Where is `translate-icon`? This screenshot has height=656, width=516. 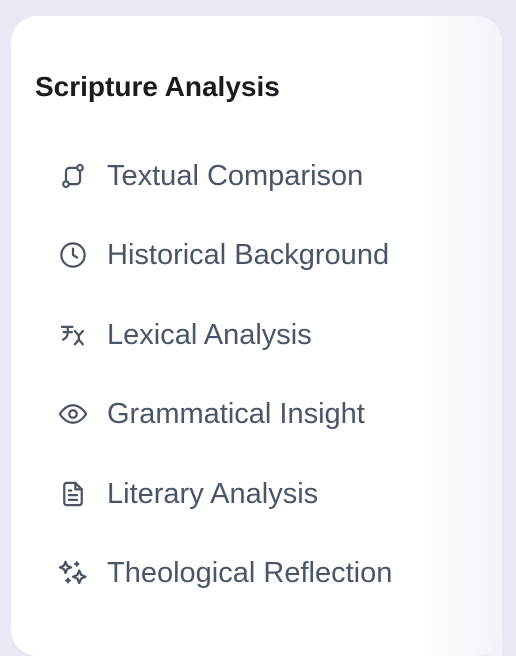
translate-icon is located at coordinates (73, 335).